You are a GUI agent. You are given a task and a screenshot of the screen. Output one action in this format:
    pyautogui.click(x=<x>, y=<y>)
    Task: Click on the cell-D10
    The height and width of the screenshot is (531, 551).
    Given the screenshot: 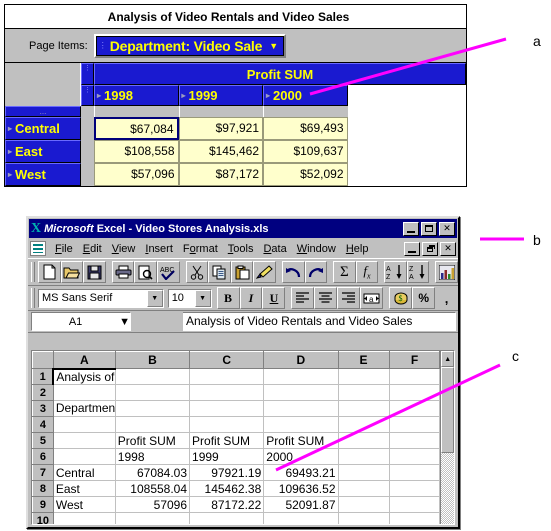 What is the action you would take?
    pyautogui.click(x=301, y=518)
    